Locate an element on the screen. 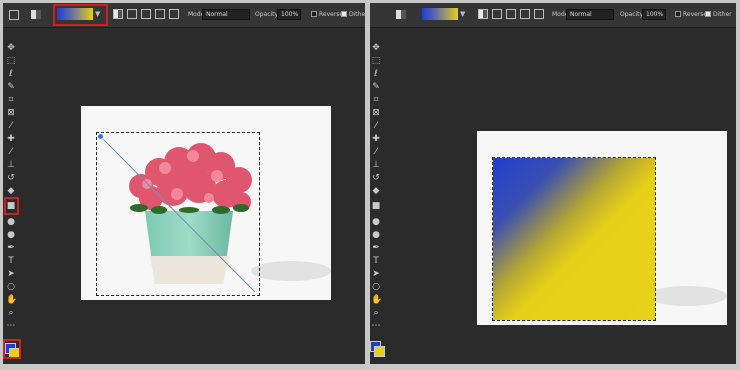 This screenshot has width=740, height=370. gradient-tool-highlight is located at coordinates (11, 206).